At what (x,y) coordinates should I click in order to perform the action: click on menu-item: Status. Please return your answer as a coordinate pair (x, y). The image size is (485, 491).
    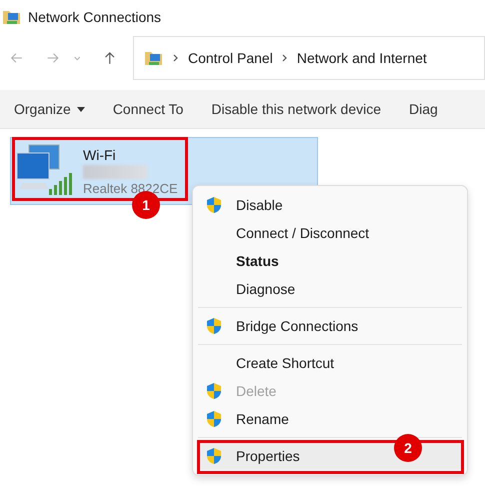
    Looking at the image, I should click on (330, 261).